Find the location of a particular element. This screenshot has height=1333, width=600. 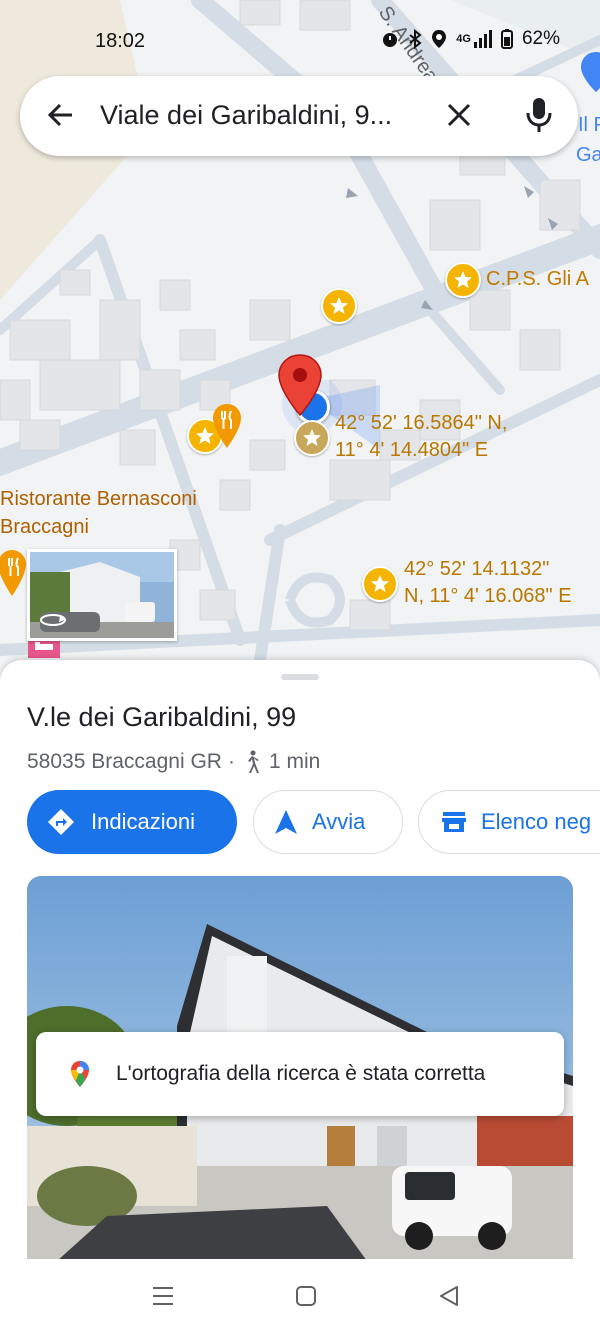

directions-button: Indicazioni is located at coordinates (132, 822).